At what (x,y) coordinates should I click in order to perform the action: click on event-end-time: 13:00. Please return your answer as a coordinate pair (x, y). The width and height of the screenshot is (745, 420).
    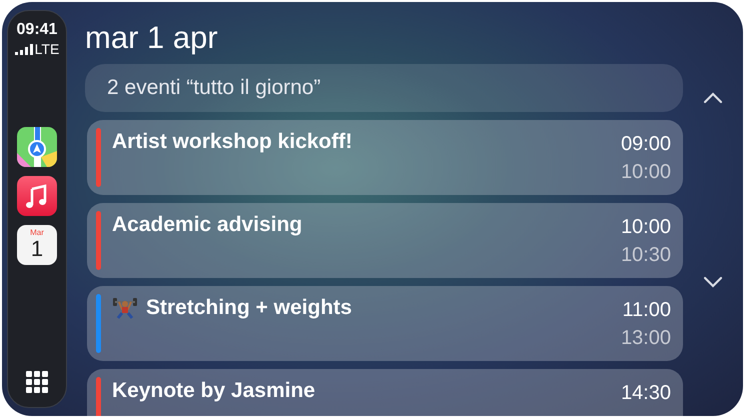
    Looking at the image, I should click on (645, 338).